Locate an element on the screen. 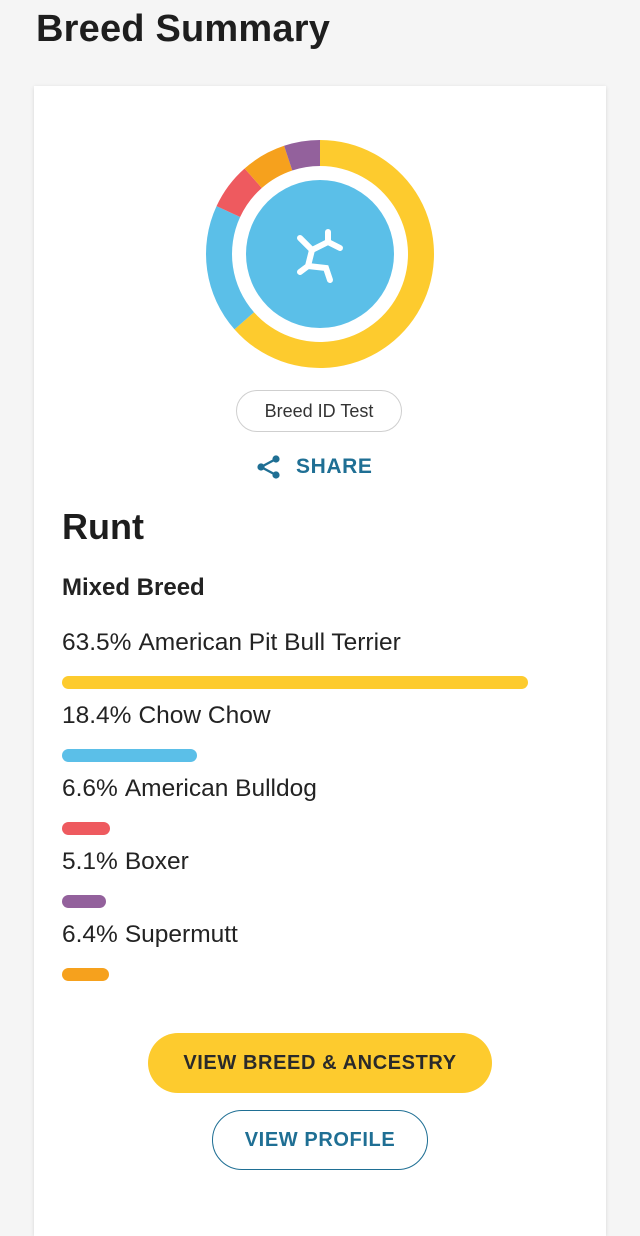  breed-percent: 63.5% is located at coordinates (97, 642).